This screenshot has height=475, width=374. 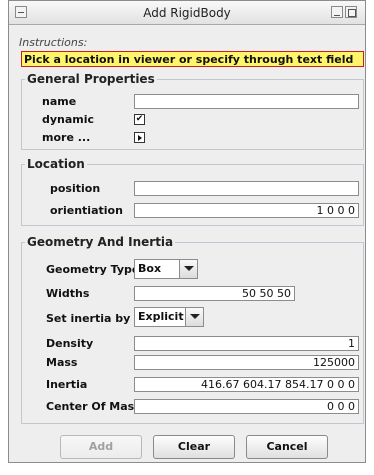 What do you see at coordinates (139, 137) in the screenshot?
I see `expand-arrow-icon` at bounding box center [139, 137].